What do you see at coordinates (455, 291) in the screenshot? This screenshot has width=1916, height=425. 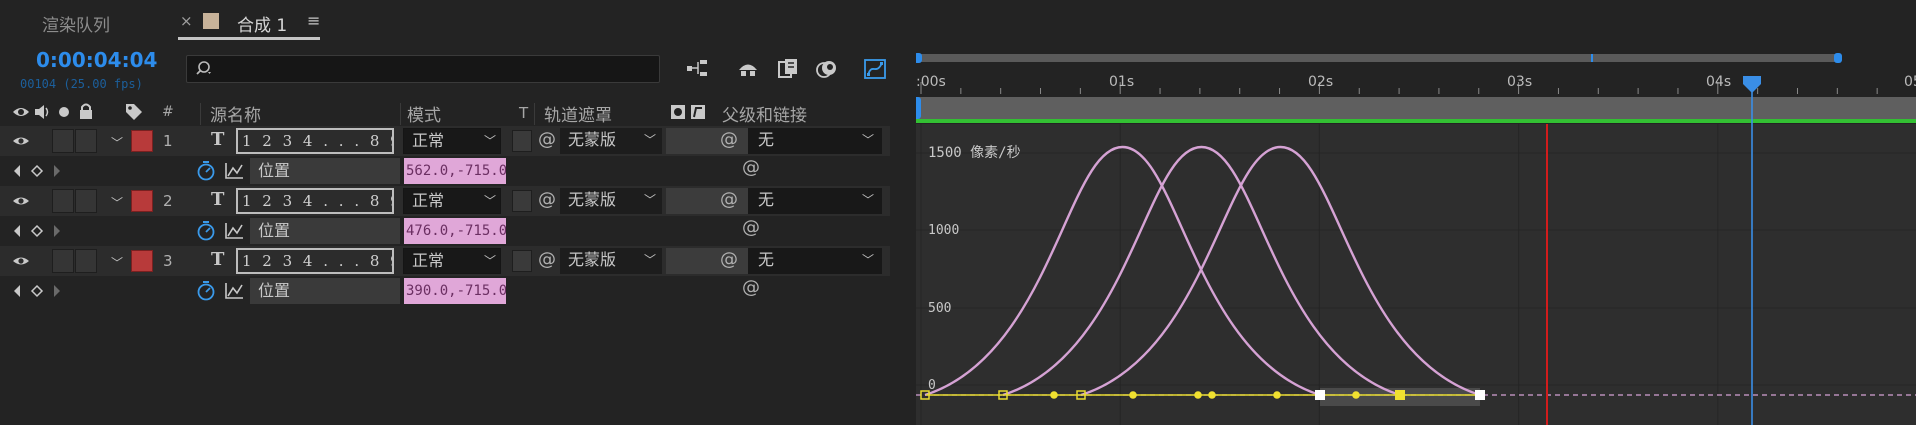 I see `position-value: 390.0,-715.0` at bounding box center [455, 291].